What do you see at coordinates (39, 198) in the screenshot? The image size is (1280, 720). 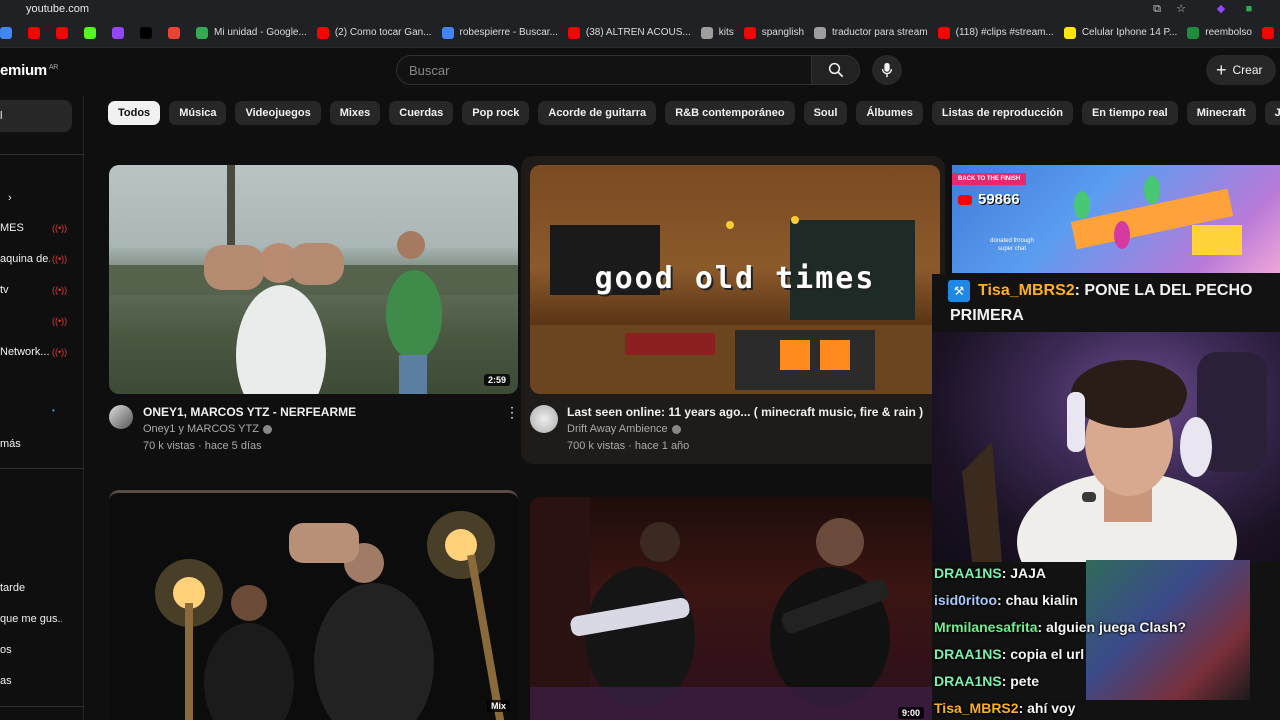 I see `sidebar-item-subscriptions: ›` at bounding box center [39, 198].